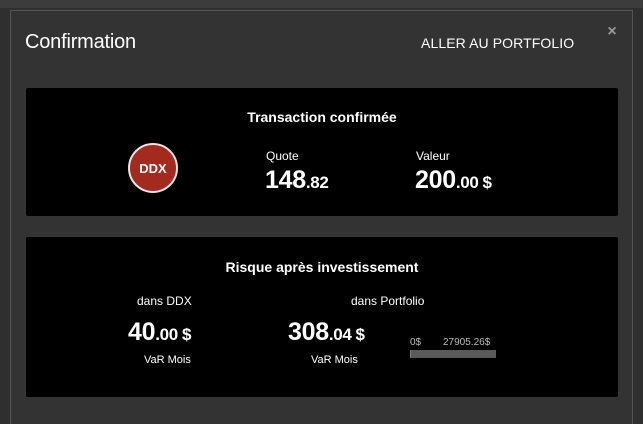  I want to click on ddx-var-int: 40, so click(142, 332).